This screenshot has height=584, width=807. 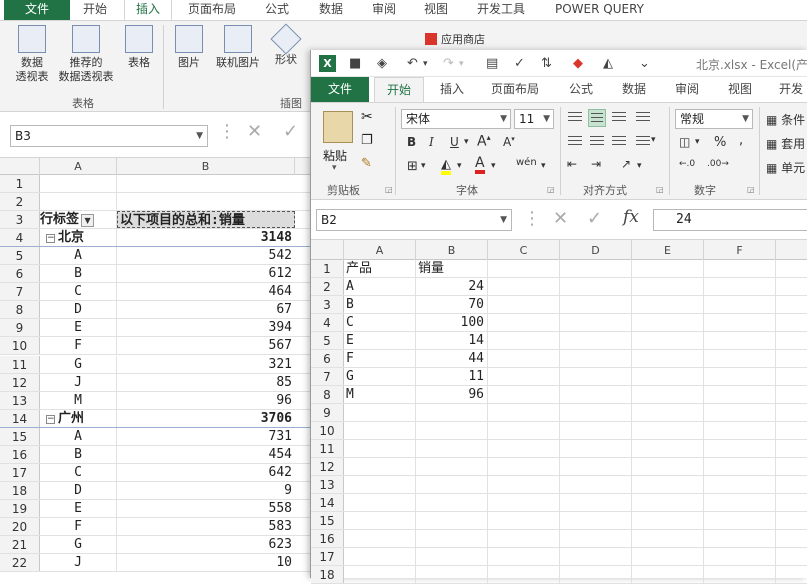 I want to click on align-left-icon, so click(x=575, y=142).